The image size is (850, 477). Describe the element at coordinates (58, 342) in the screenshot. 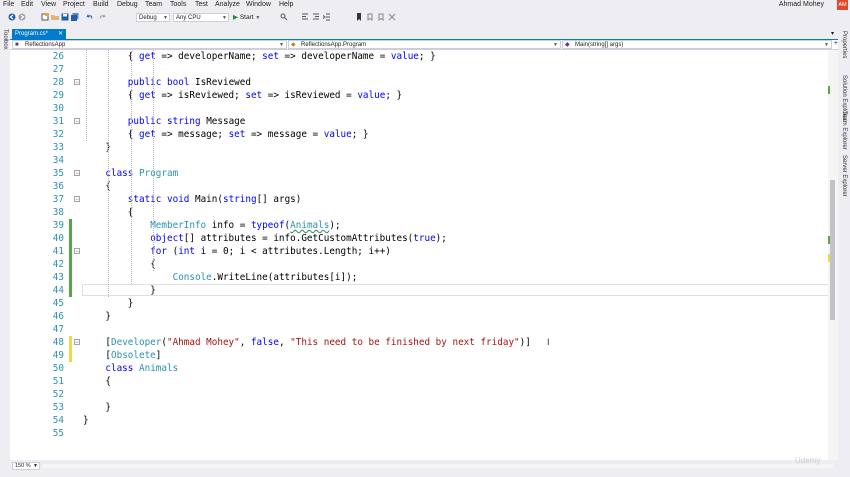

I see `line-number: 48` at that location.